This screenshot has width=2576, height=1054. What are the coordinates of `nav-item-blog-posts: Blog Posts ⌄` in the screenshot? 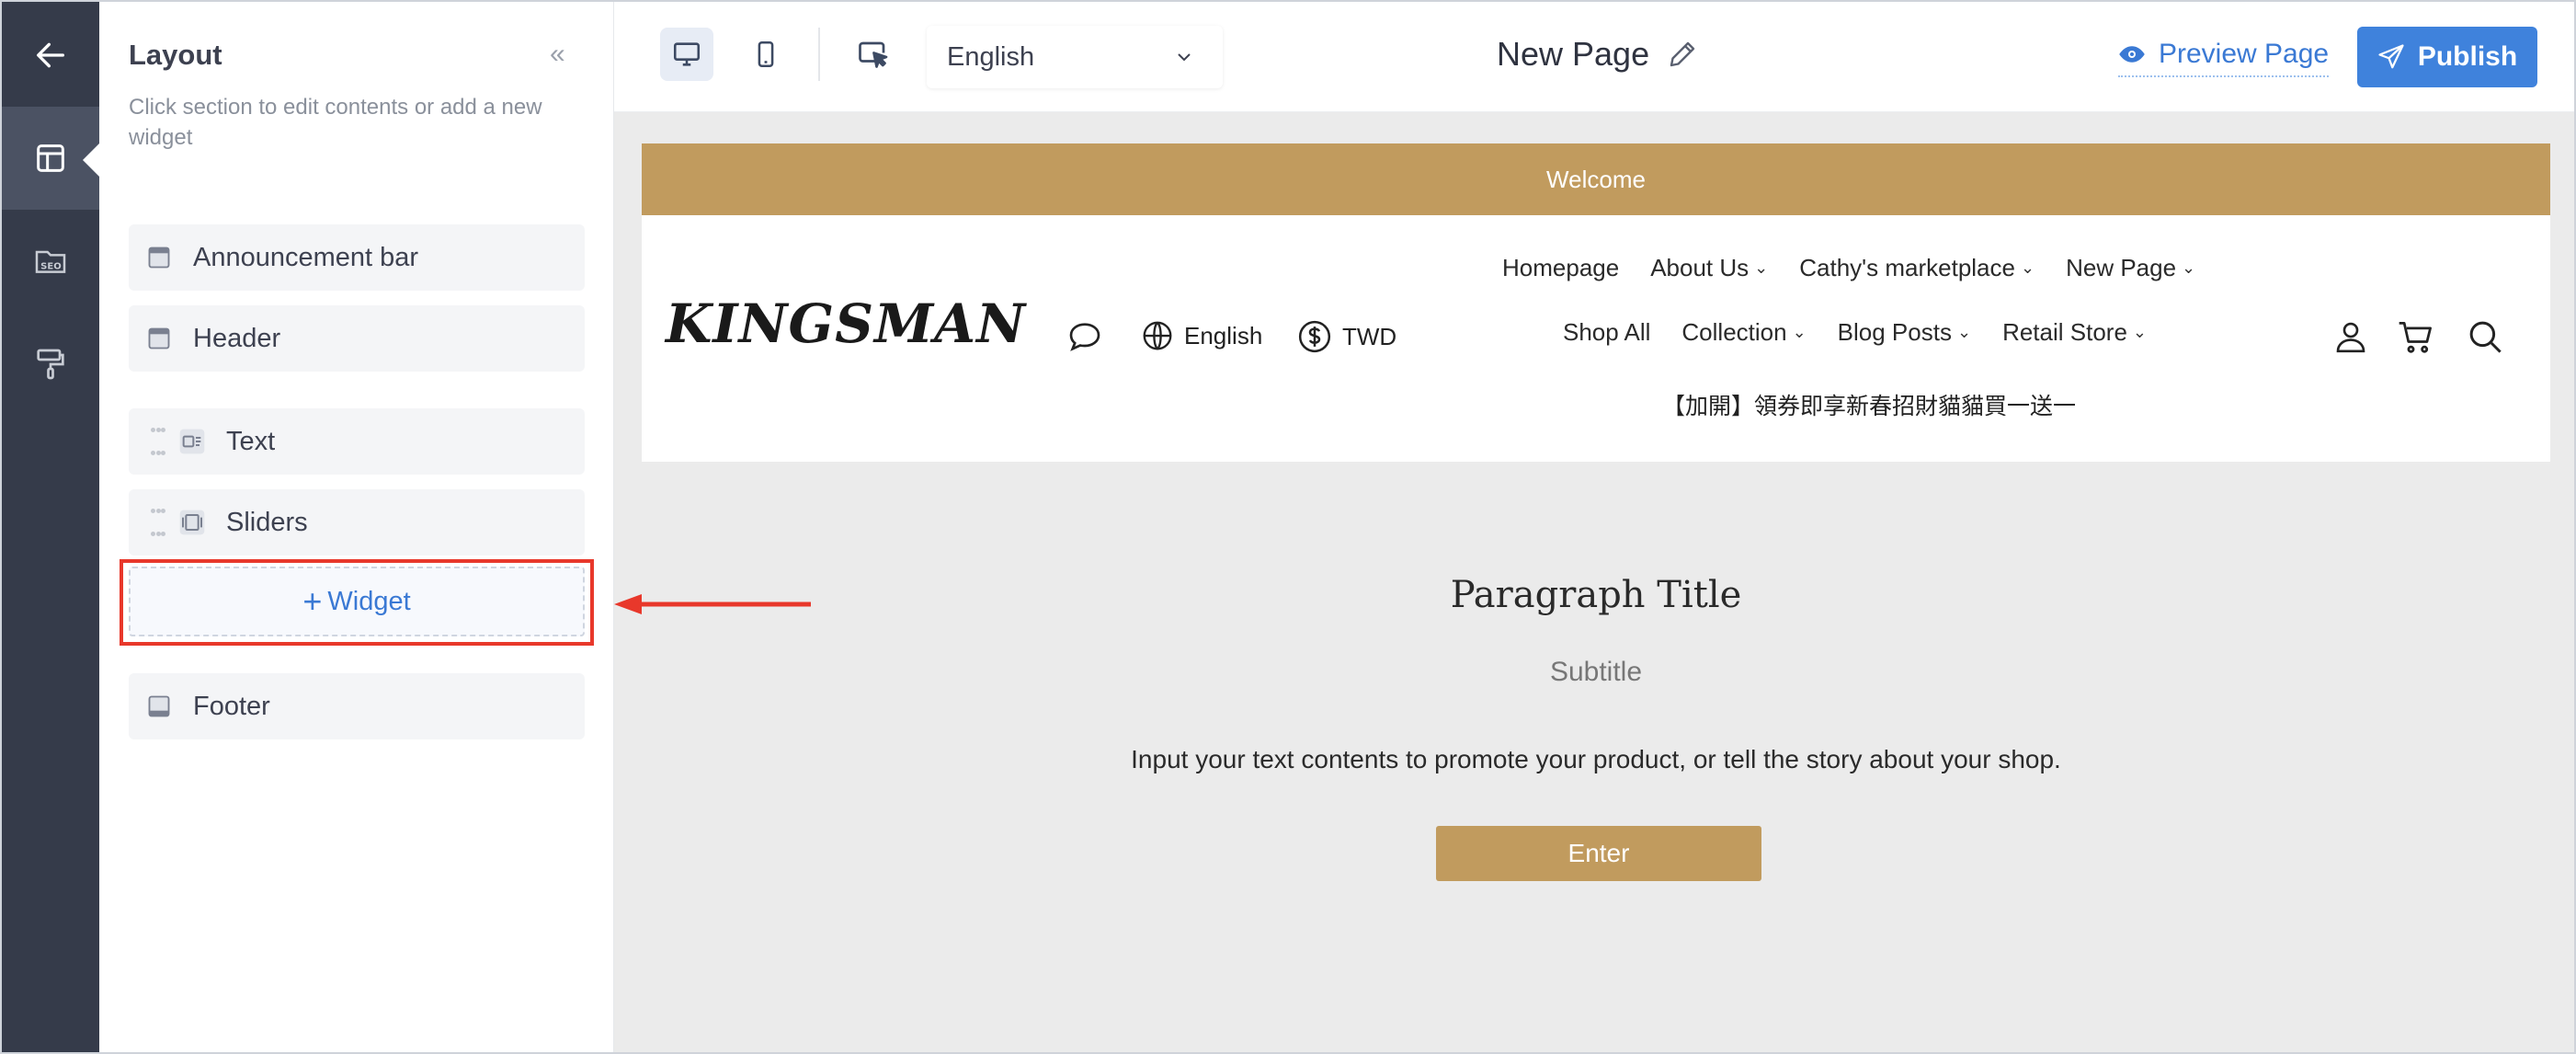 It's located at (1904, 333).